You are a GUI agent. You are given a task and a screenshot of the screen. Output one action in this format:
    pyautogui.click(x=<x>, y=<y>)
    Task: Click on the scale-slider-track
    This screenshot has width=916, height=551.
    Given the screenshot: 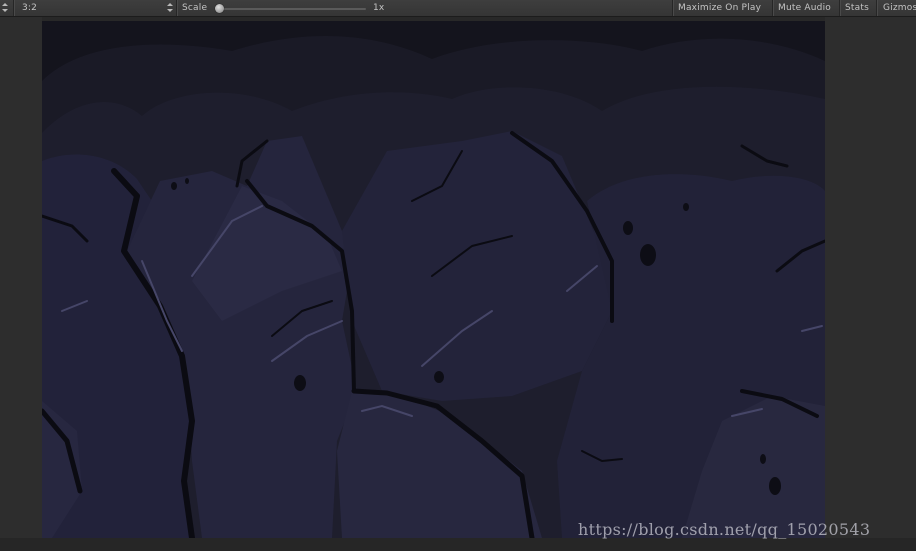 What is the action you would take?
    pyautogui.click(x=294, y=9)
    